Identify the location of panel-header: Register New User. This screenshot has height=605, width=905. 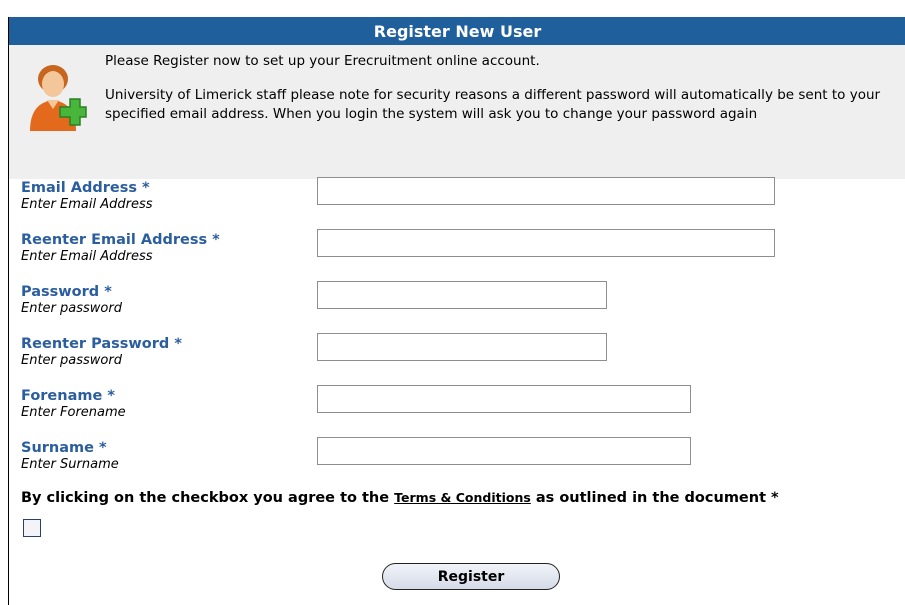
(457, 31).